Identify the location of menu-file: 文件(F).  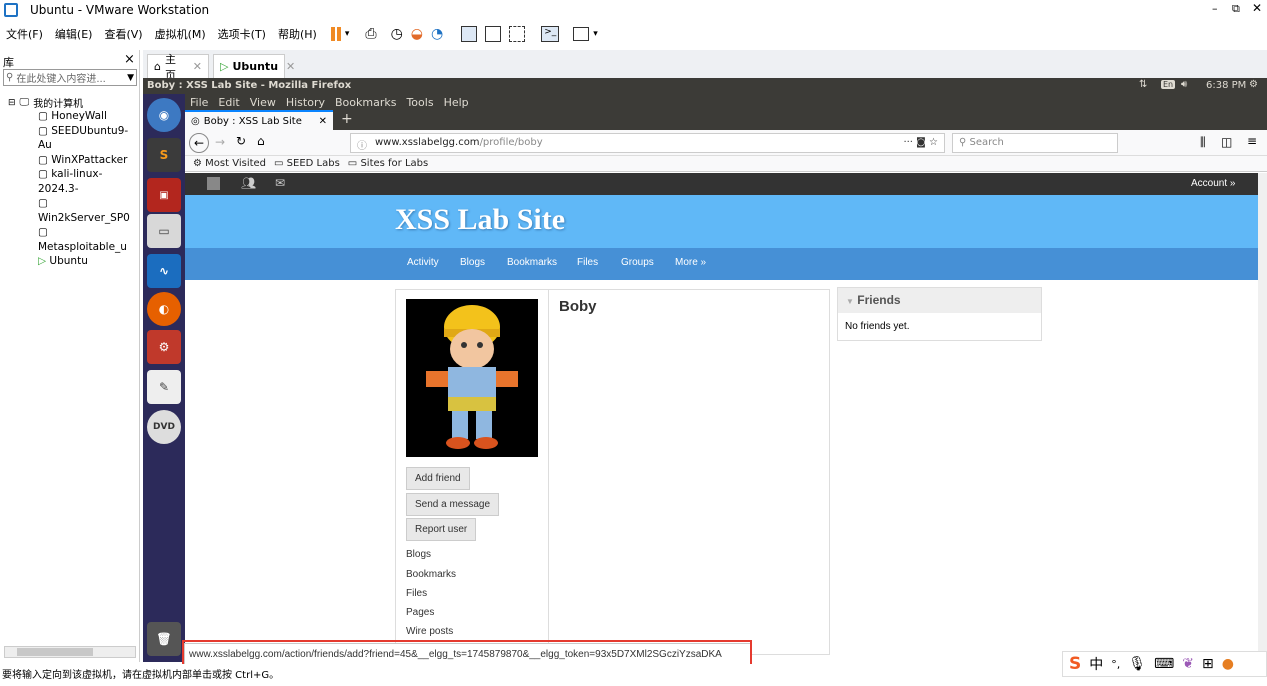
(24, 34).